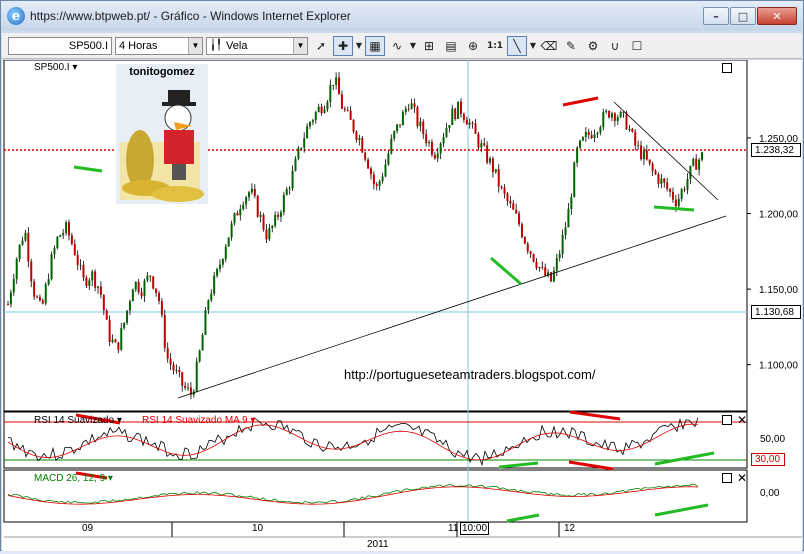 This screenshot has width=804, height=554. I want to click on pointer-tool-icon: ➚, so click(321, 46).